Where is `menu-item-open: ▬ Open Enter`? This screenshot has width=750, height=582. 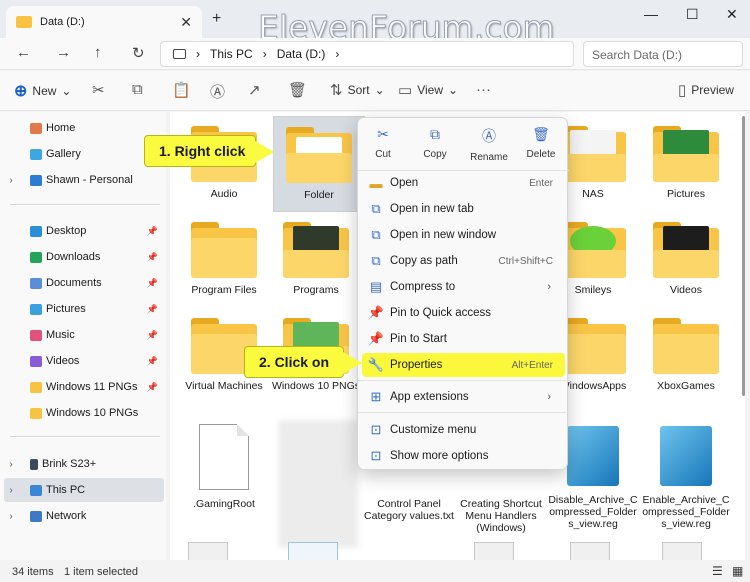
menu-item-open: ▬ Open Enter is located at coordinates (463, 183).